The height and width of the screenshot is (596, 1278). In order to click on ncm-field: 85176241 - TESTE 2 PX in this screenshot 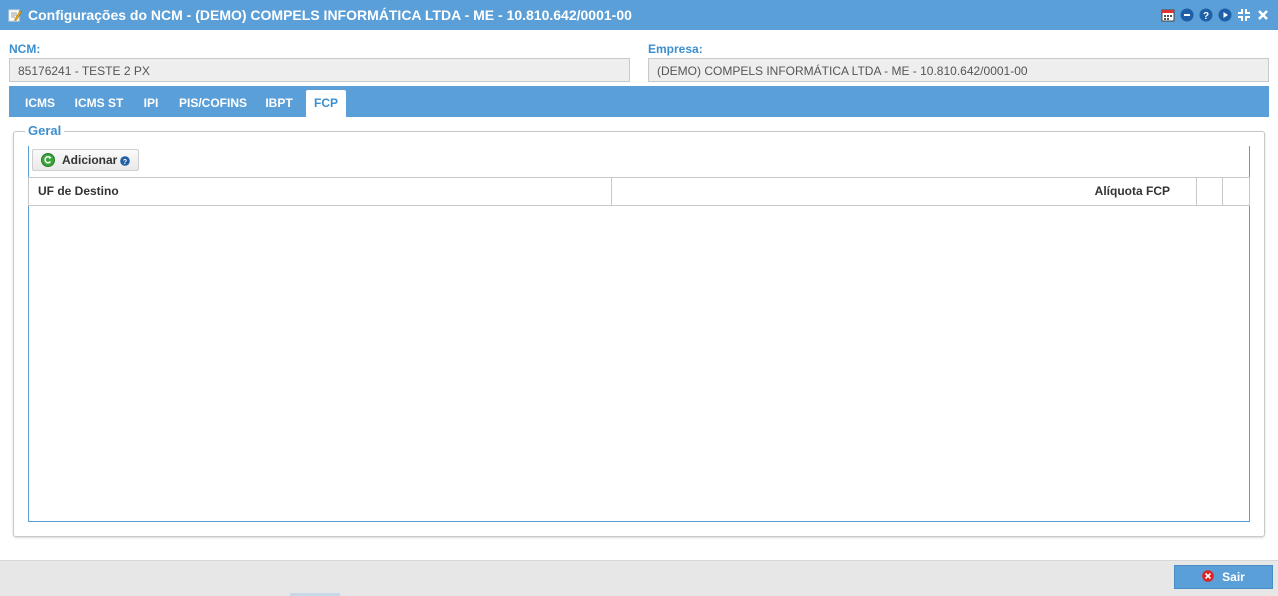, I will do `click(319, 70)`.